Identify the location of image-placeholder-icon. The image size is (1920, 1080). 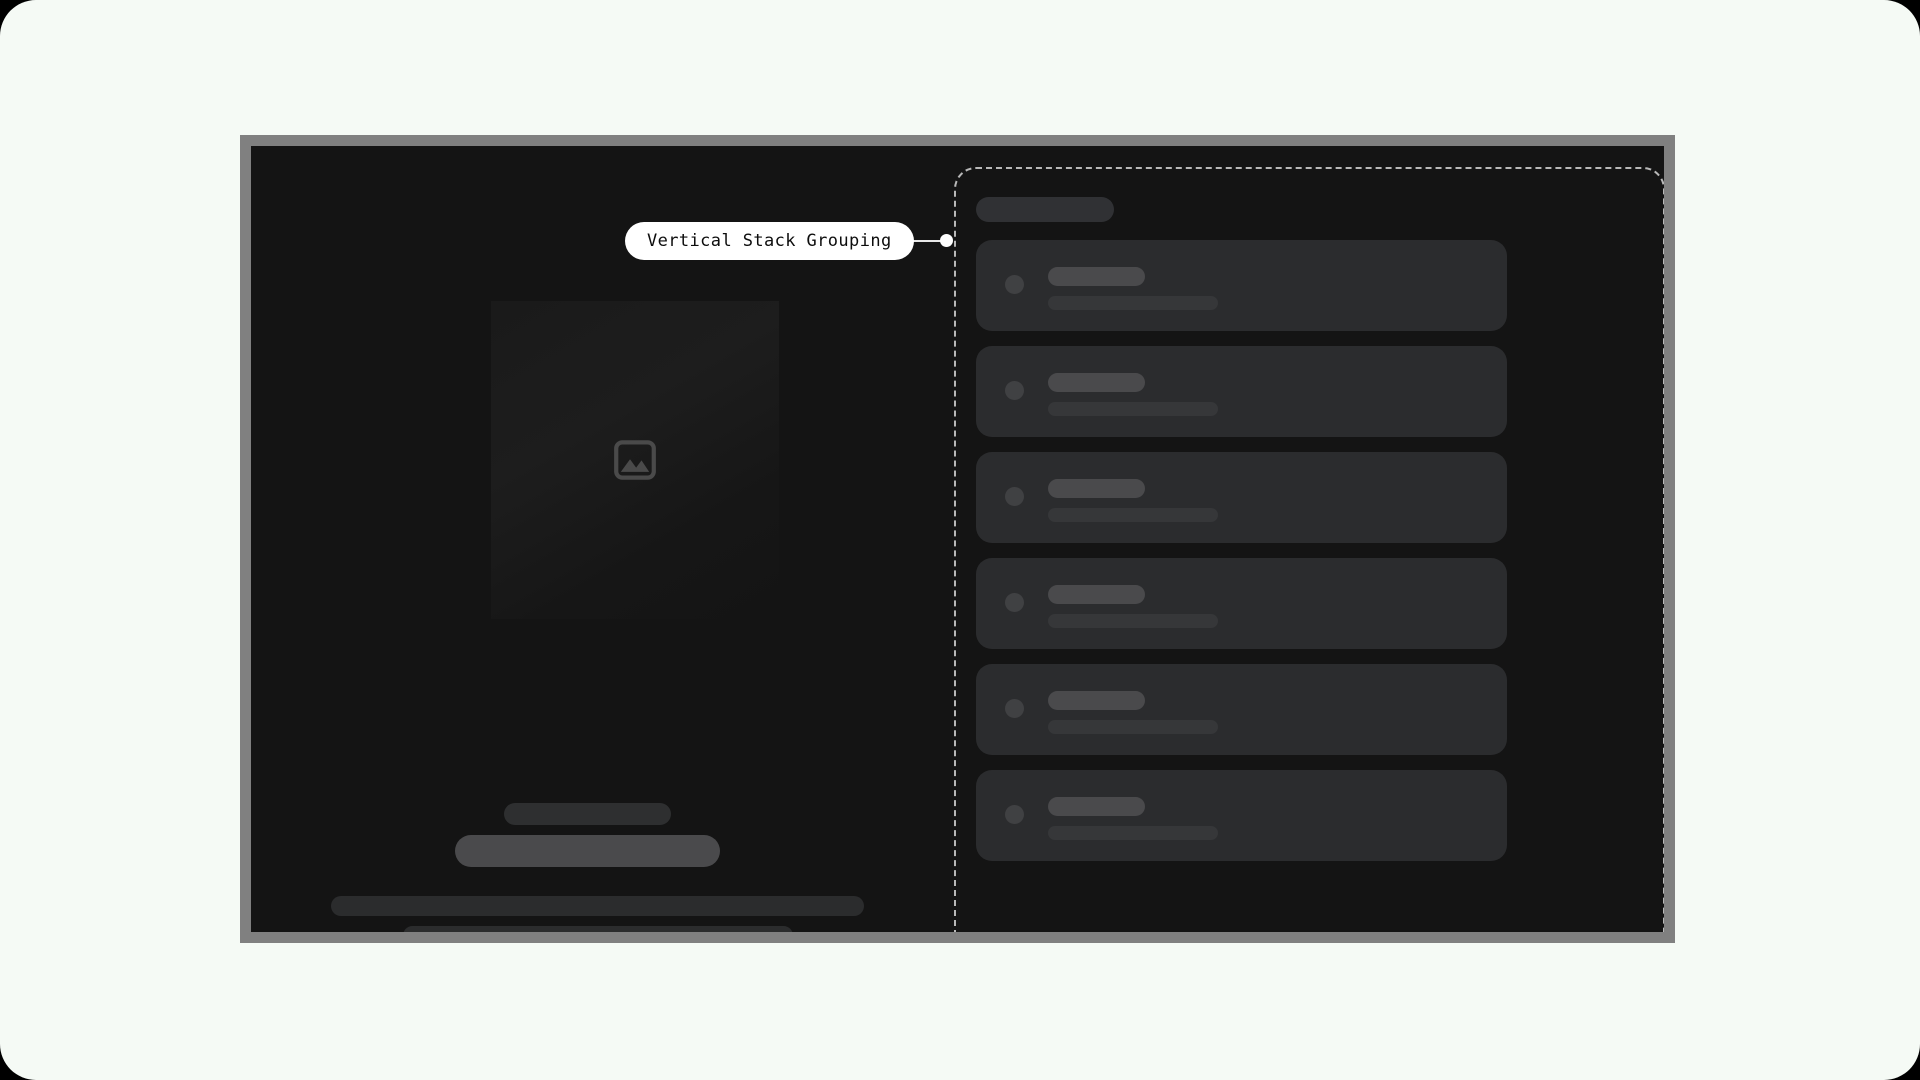
(635, 460).